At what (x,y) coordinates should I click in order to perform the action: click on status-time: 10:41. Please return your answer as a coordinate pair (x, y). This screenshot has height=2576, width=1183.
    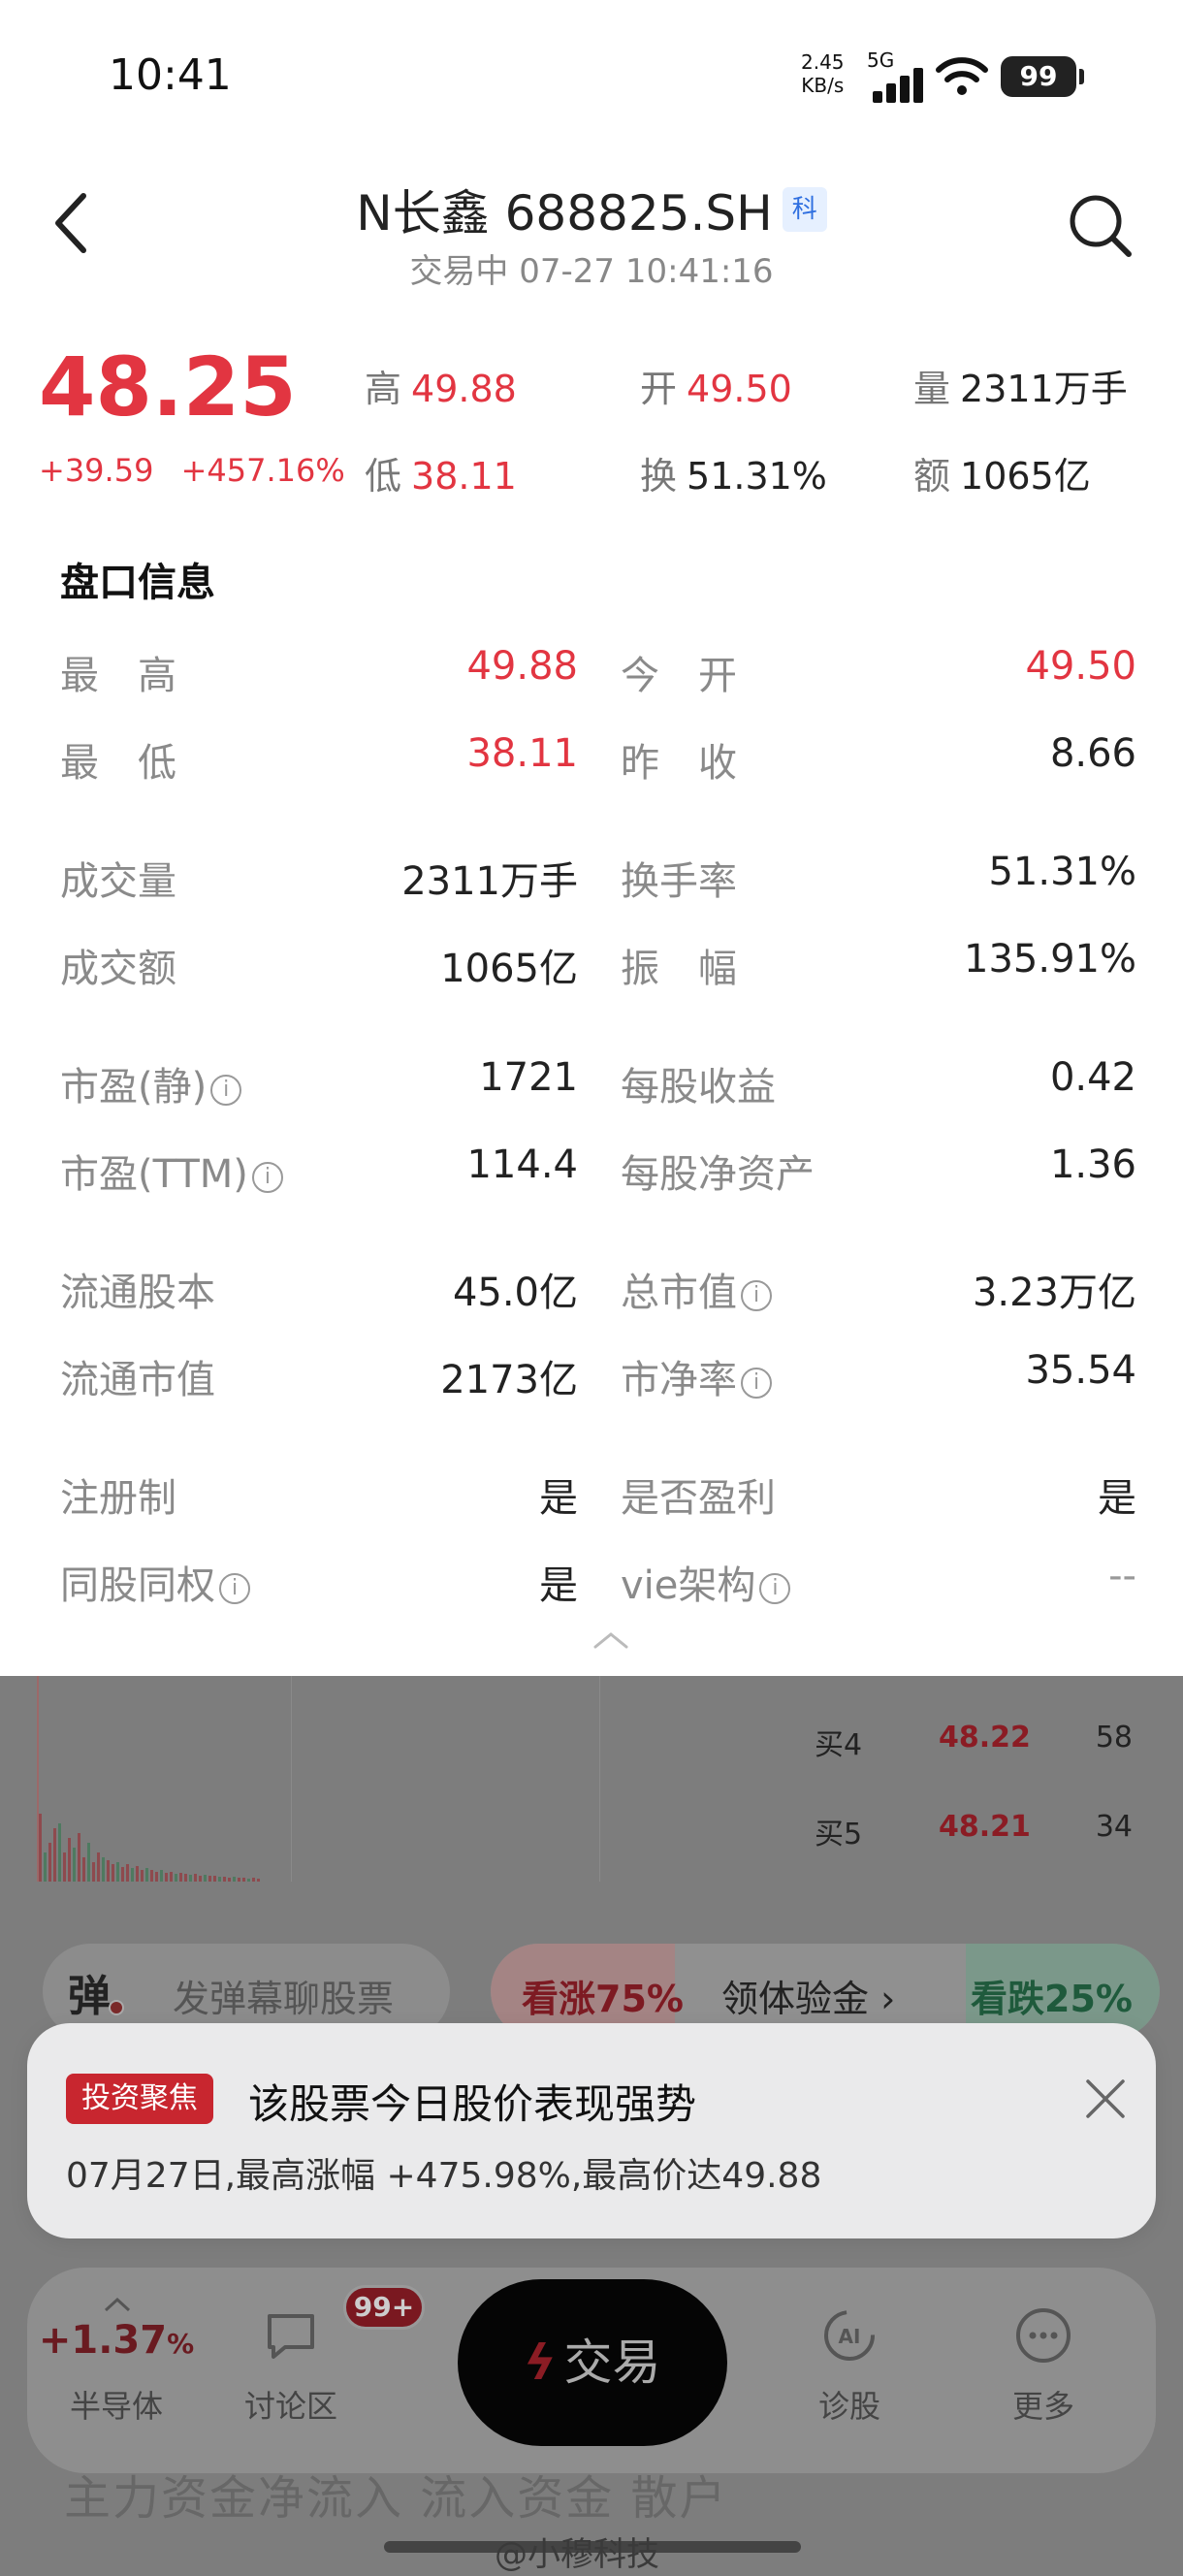
    Looking at the image, I should click on (170, 75).